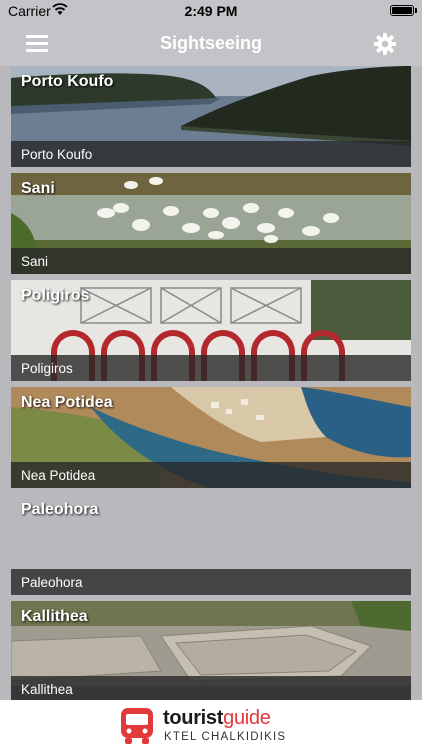 The image size is (422, 750). Describe the element at coordinates (211, 330) in the screenshot. I see `place-card-poligiros: Poligiros Poligiros` at that location.